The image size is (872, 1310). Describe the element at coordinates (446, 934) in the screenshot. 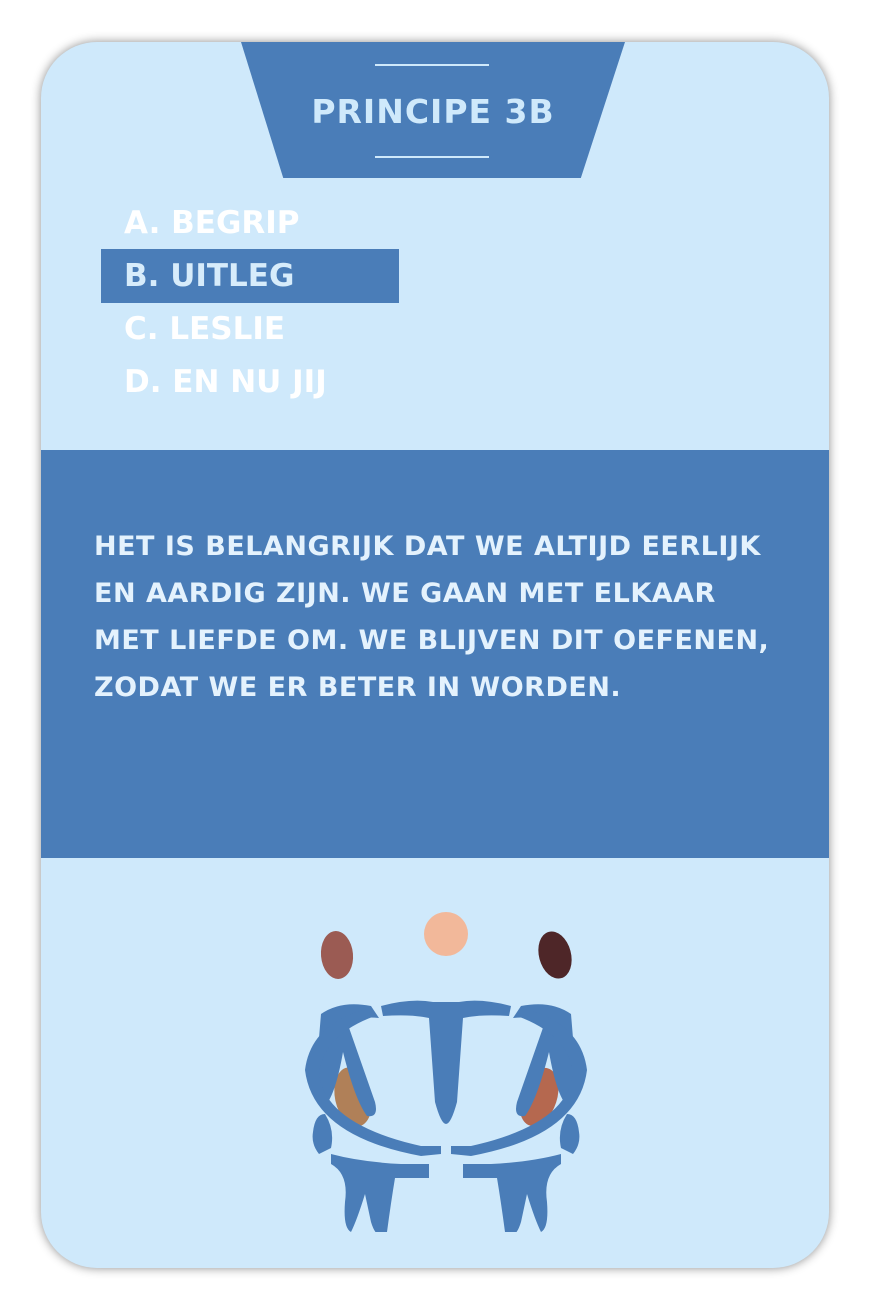

I see `head-top-icon` at that location.